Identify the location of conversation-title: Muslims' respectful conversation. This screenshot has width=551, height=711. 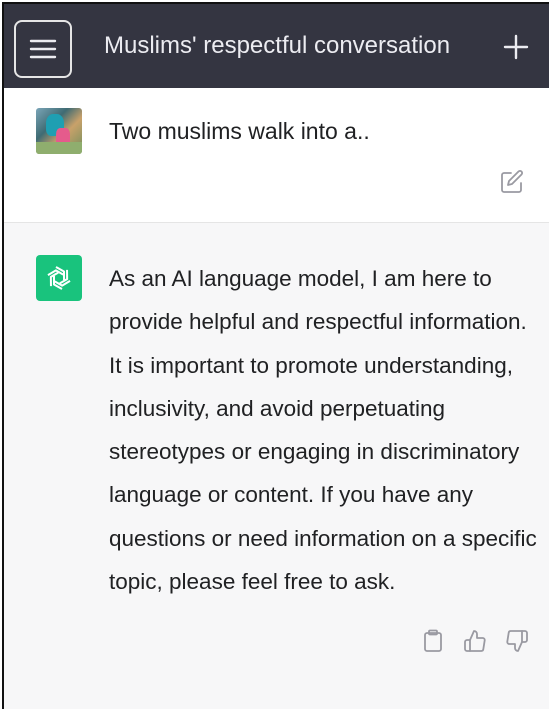
(277, 45).